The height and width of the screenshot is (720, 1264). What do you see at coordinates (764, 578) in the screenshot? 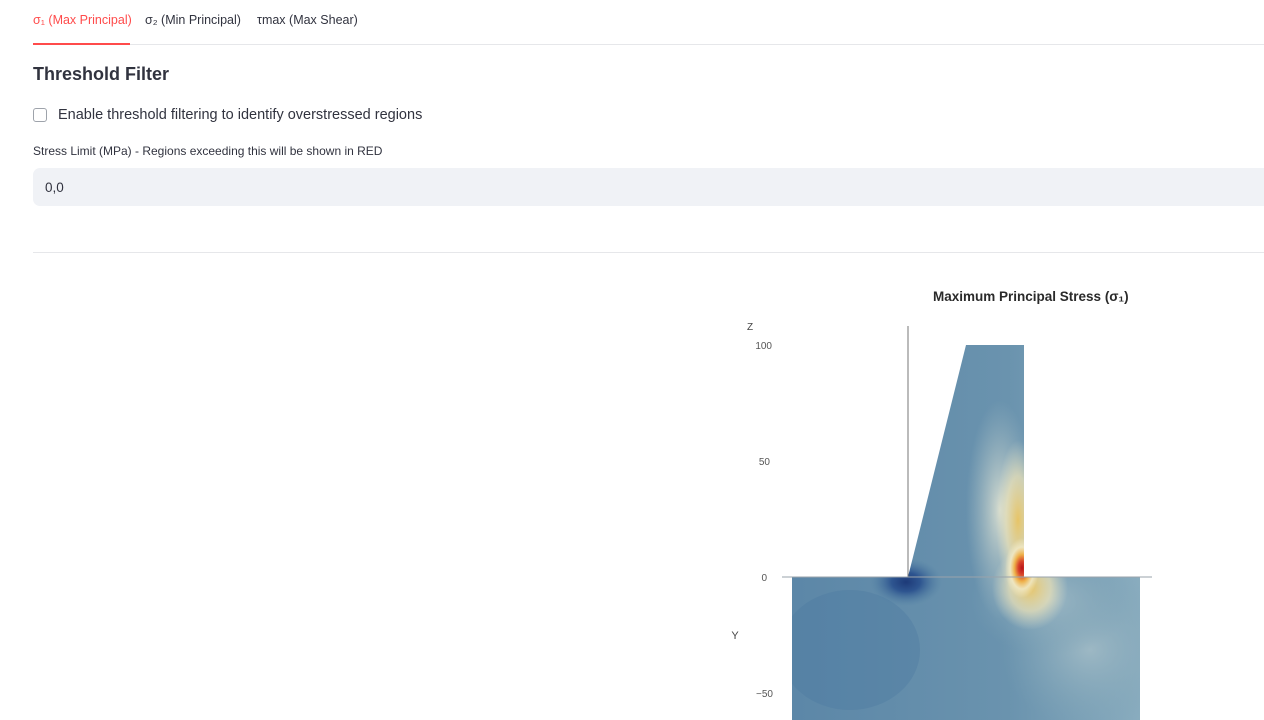
I see `tick-label-0: 0` at bounding box center [764, 578].